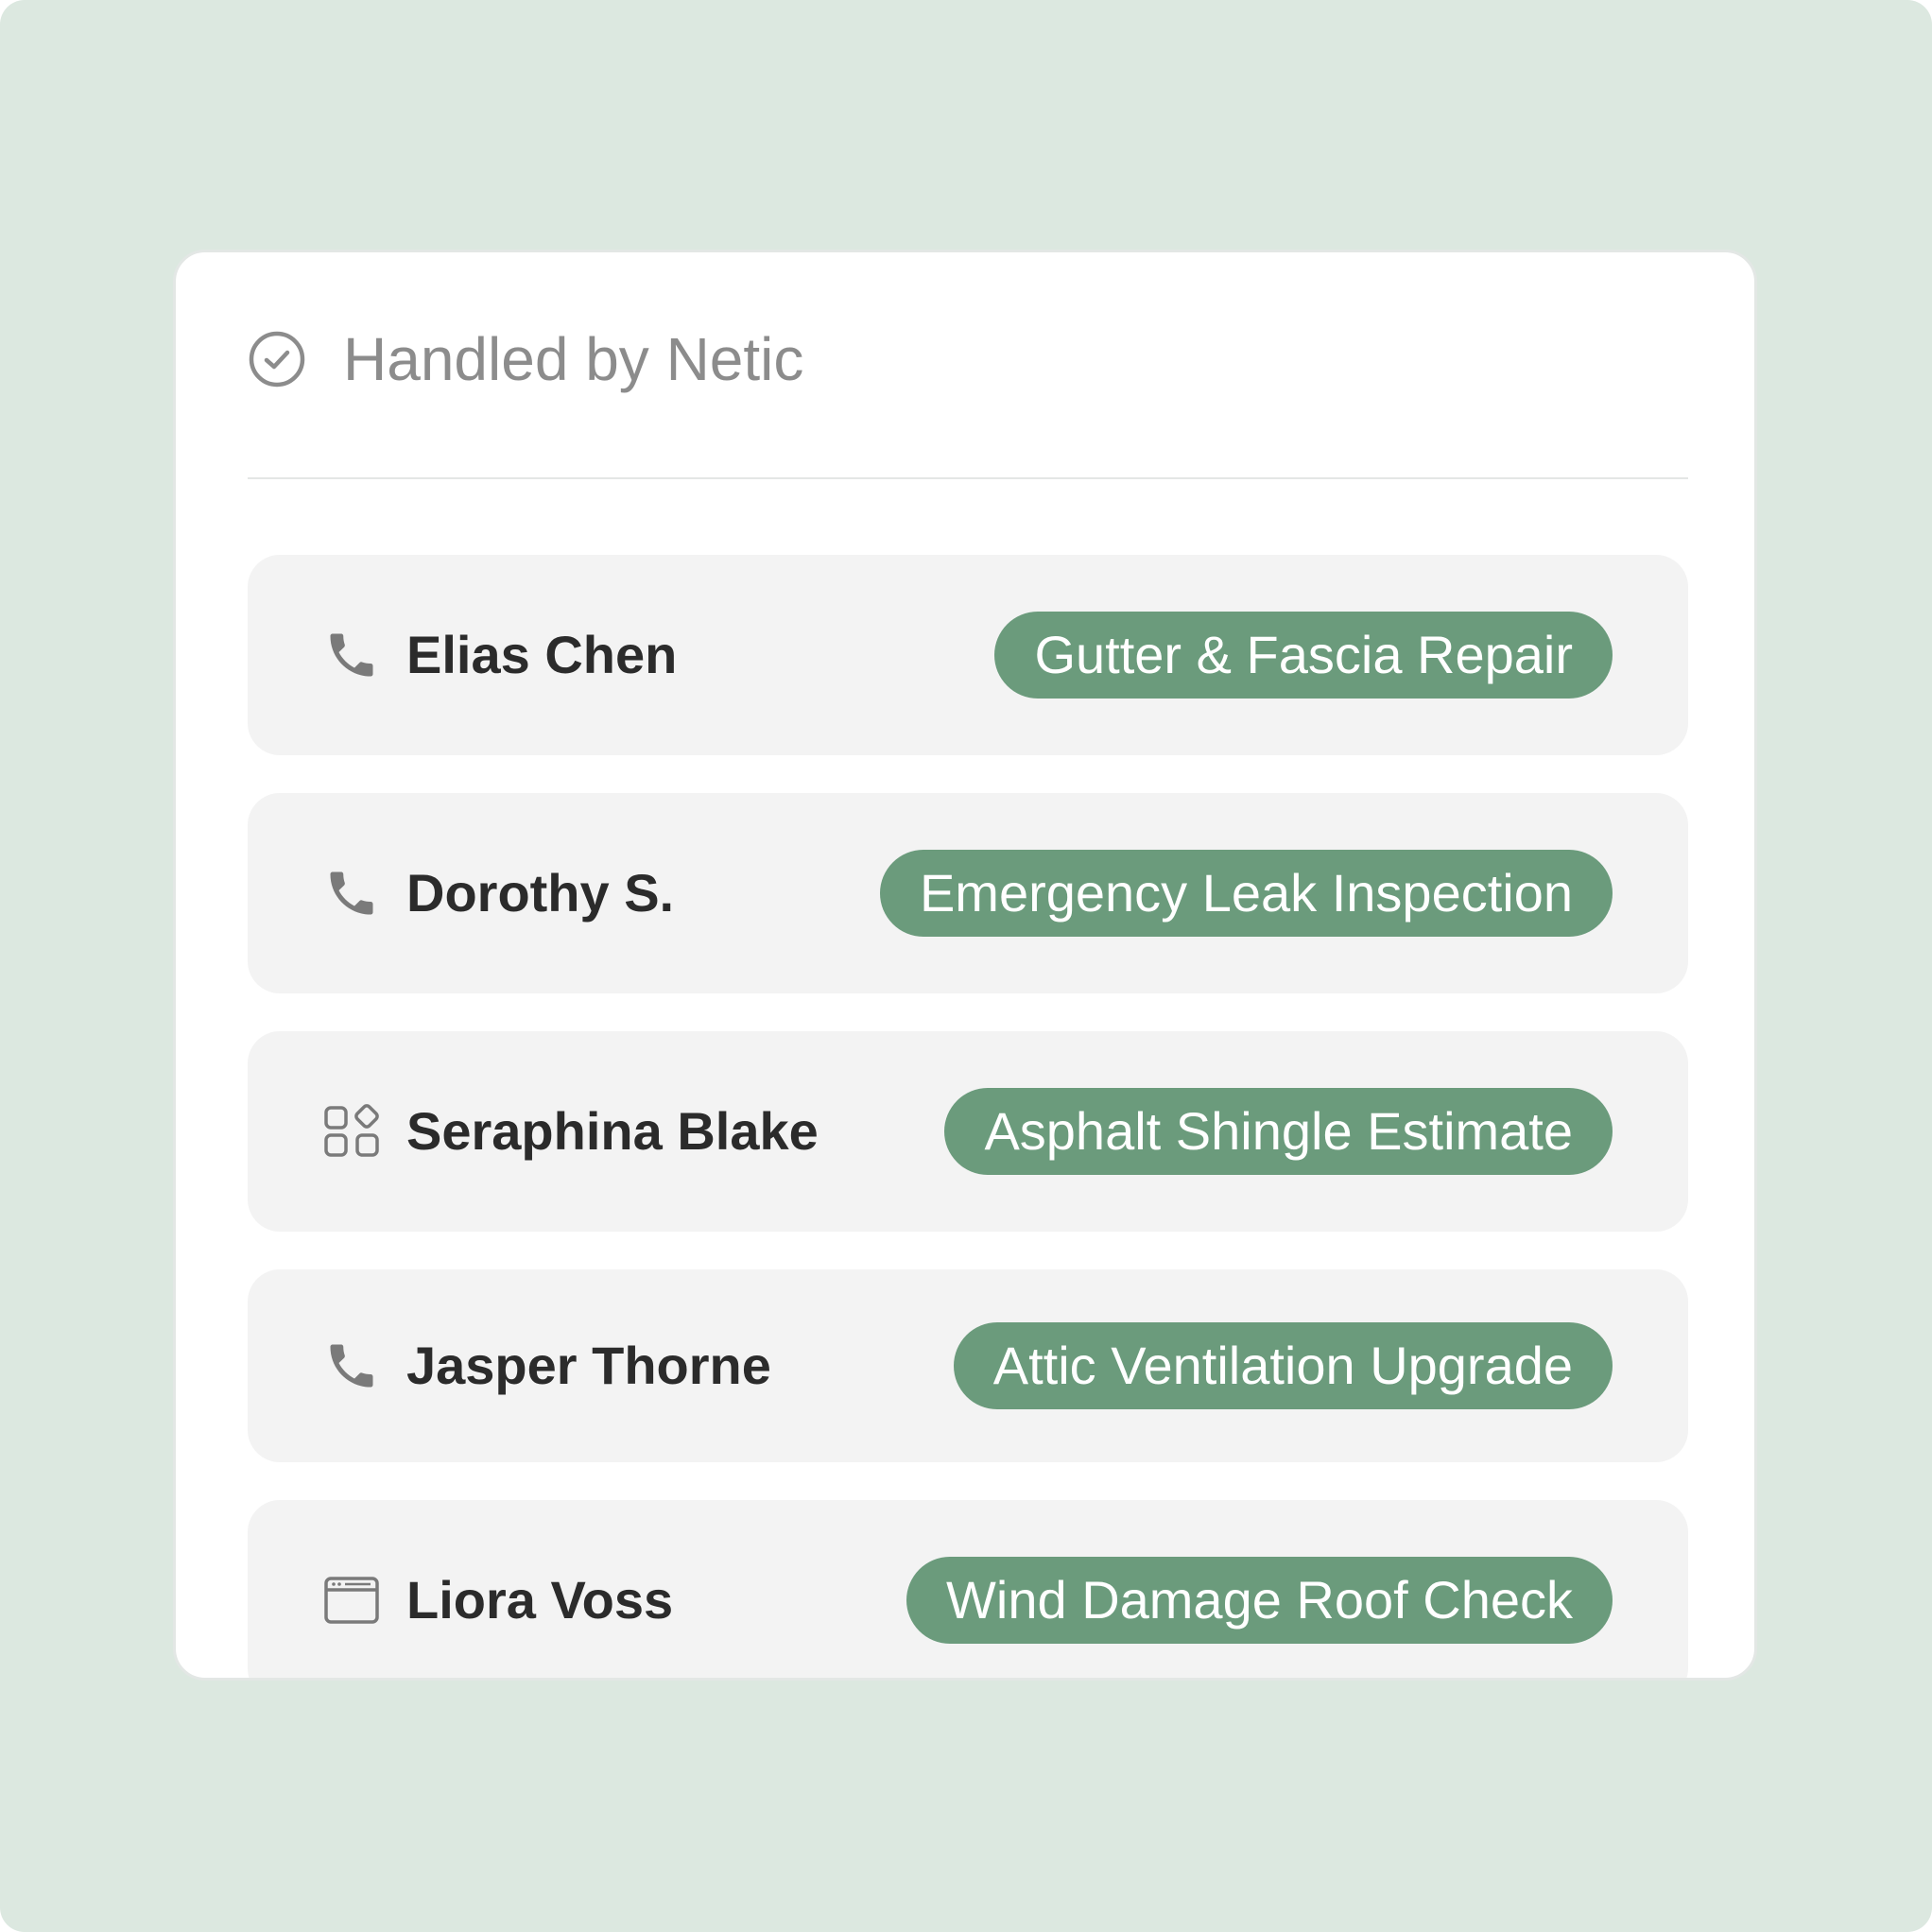  Describe the element at coordinates (277, 359) in the screenshot. I see `check-circle-icon` at that location.